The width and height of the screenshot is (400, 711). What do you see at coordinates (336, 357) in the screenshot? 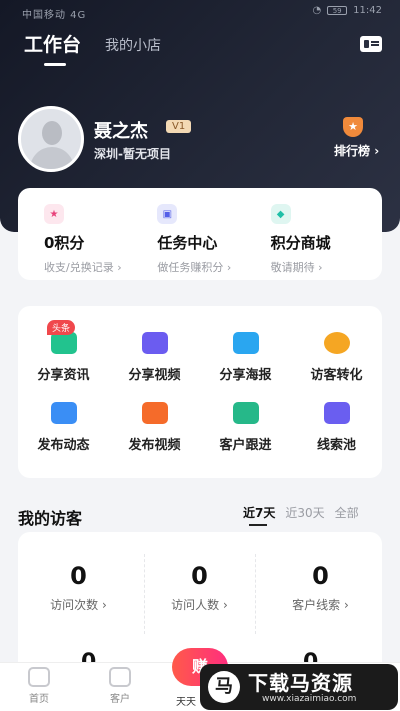
I see `tool-visitor-convert: 访客转化` at bounding box center [336, 357].